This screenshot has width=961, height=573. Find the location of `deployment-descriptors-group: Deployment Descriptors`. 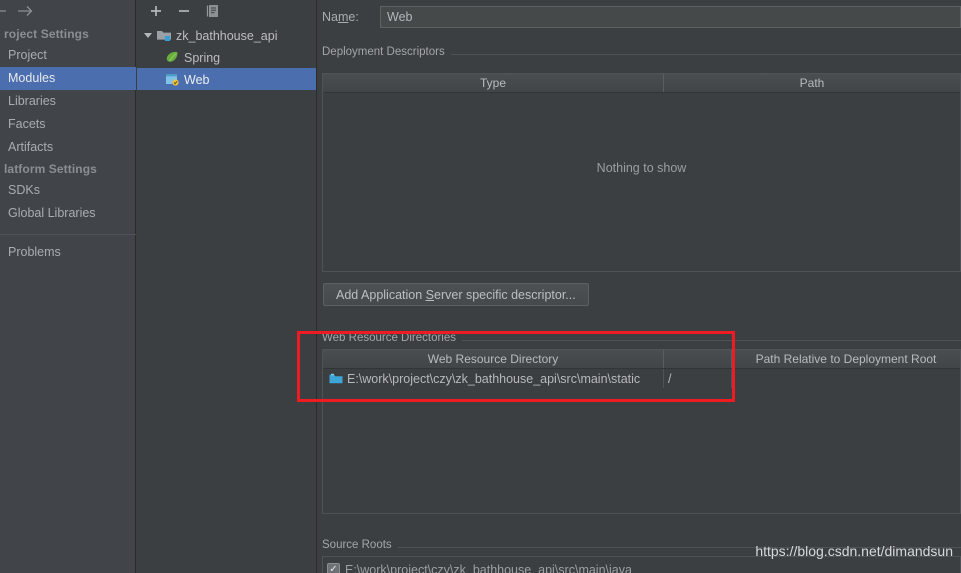

deployment-descriptors-group: Deployment Descriptors is located at coordinates (641, 52).